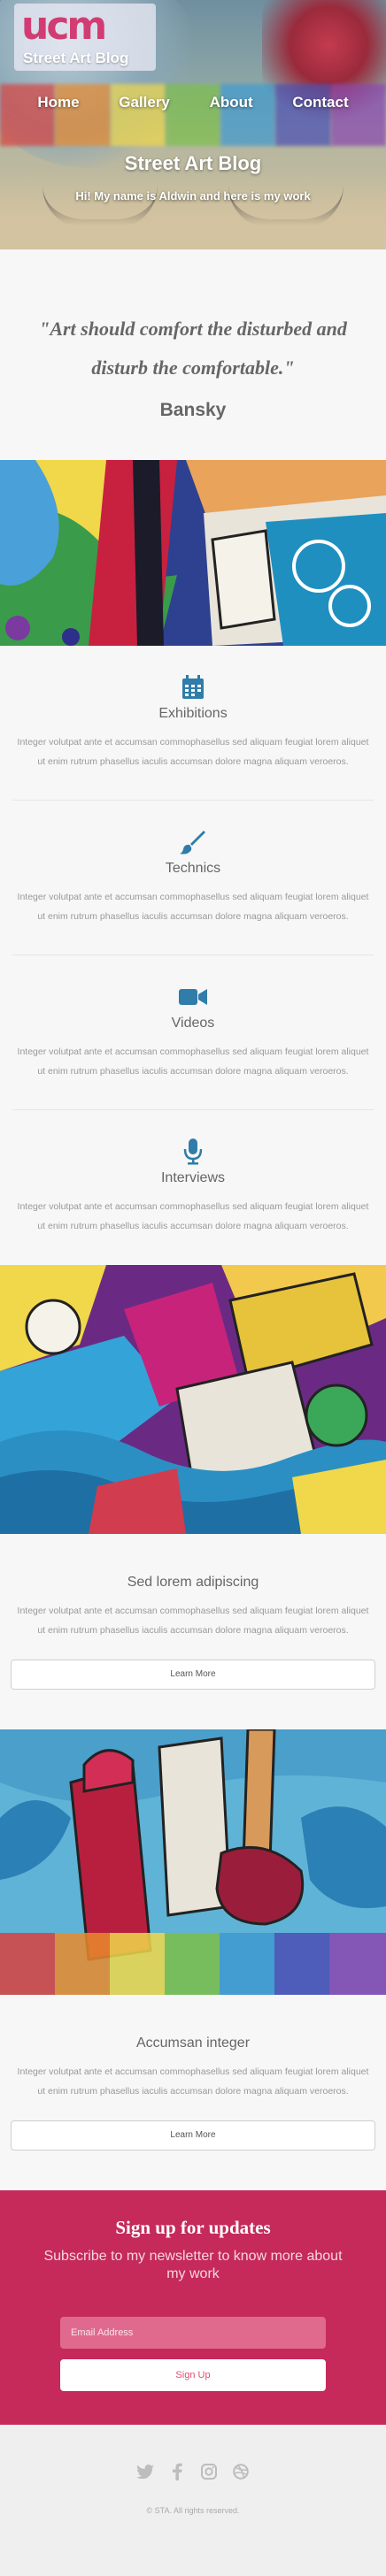 This screenshot has height=2576, width=386. Describe the element at coordinates (231, 102) in the screenshot. I see `nav-about: About` at that location.